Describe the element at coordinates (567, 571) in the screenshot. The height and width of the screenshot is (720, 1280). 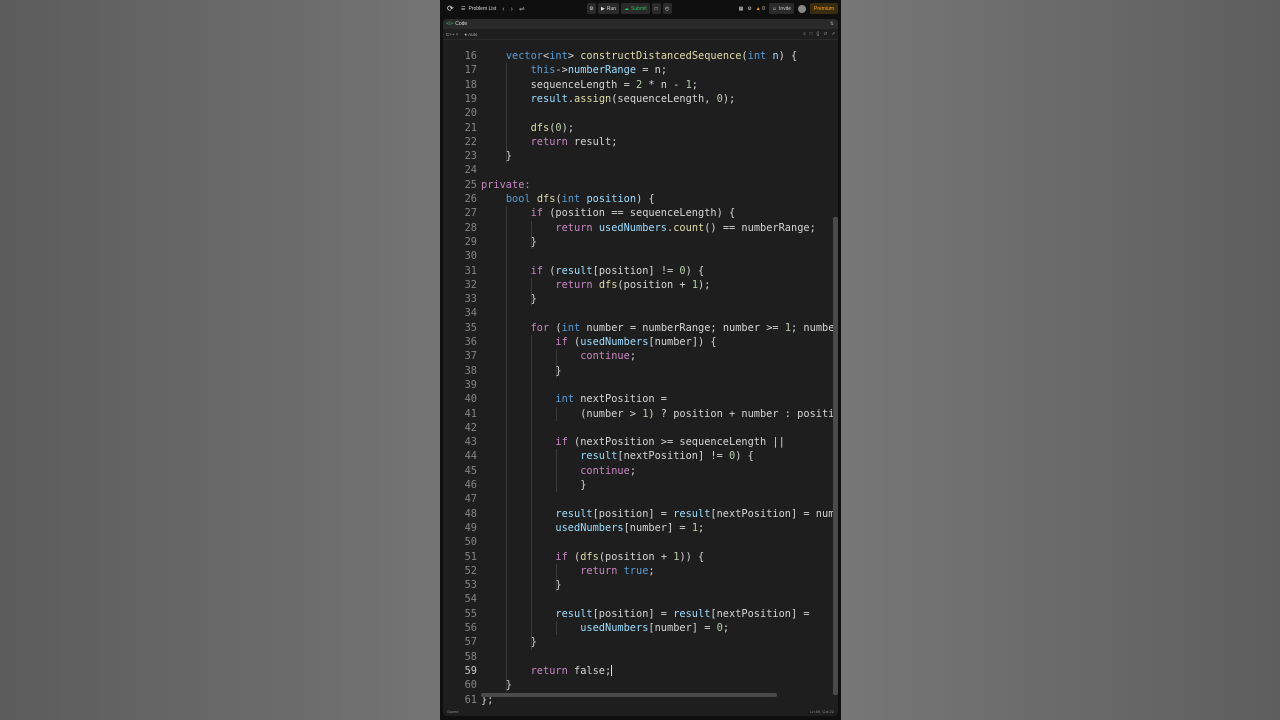
I see `code-text: return true;` at that location.